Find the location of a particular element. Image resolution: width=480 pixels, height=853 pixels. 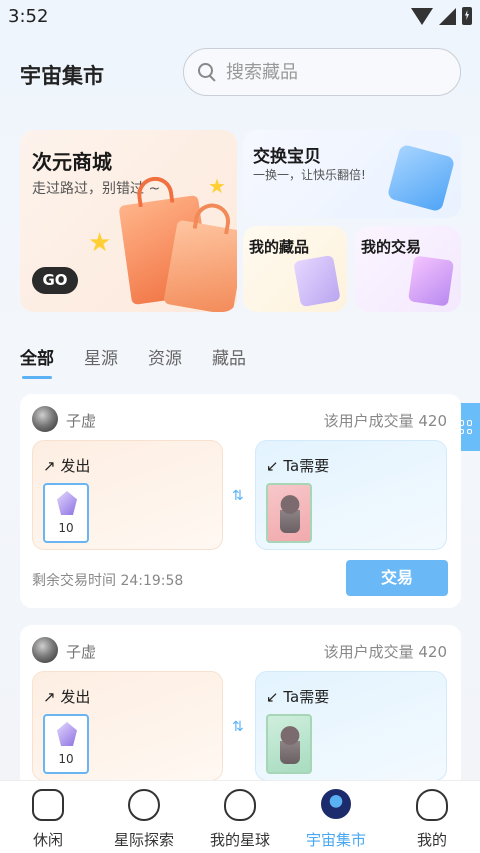

page-title: 宇宙集市 is located at coordinates (62, 76).